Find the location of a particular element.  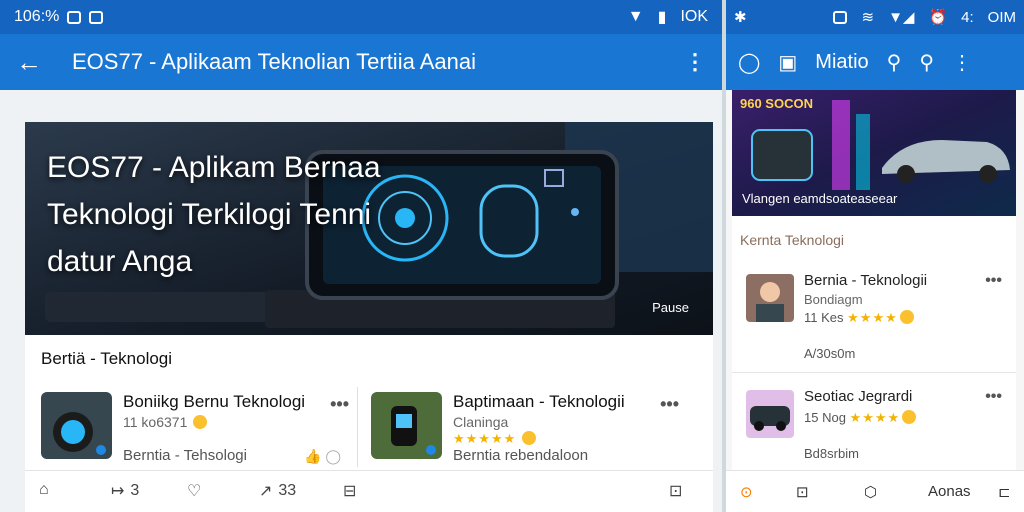

forward-count: 33 is located at coordinates (287, 490).